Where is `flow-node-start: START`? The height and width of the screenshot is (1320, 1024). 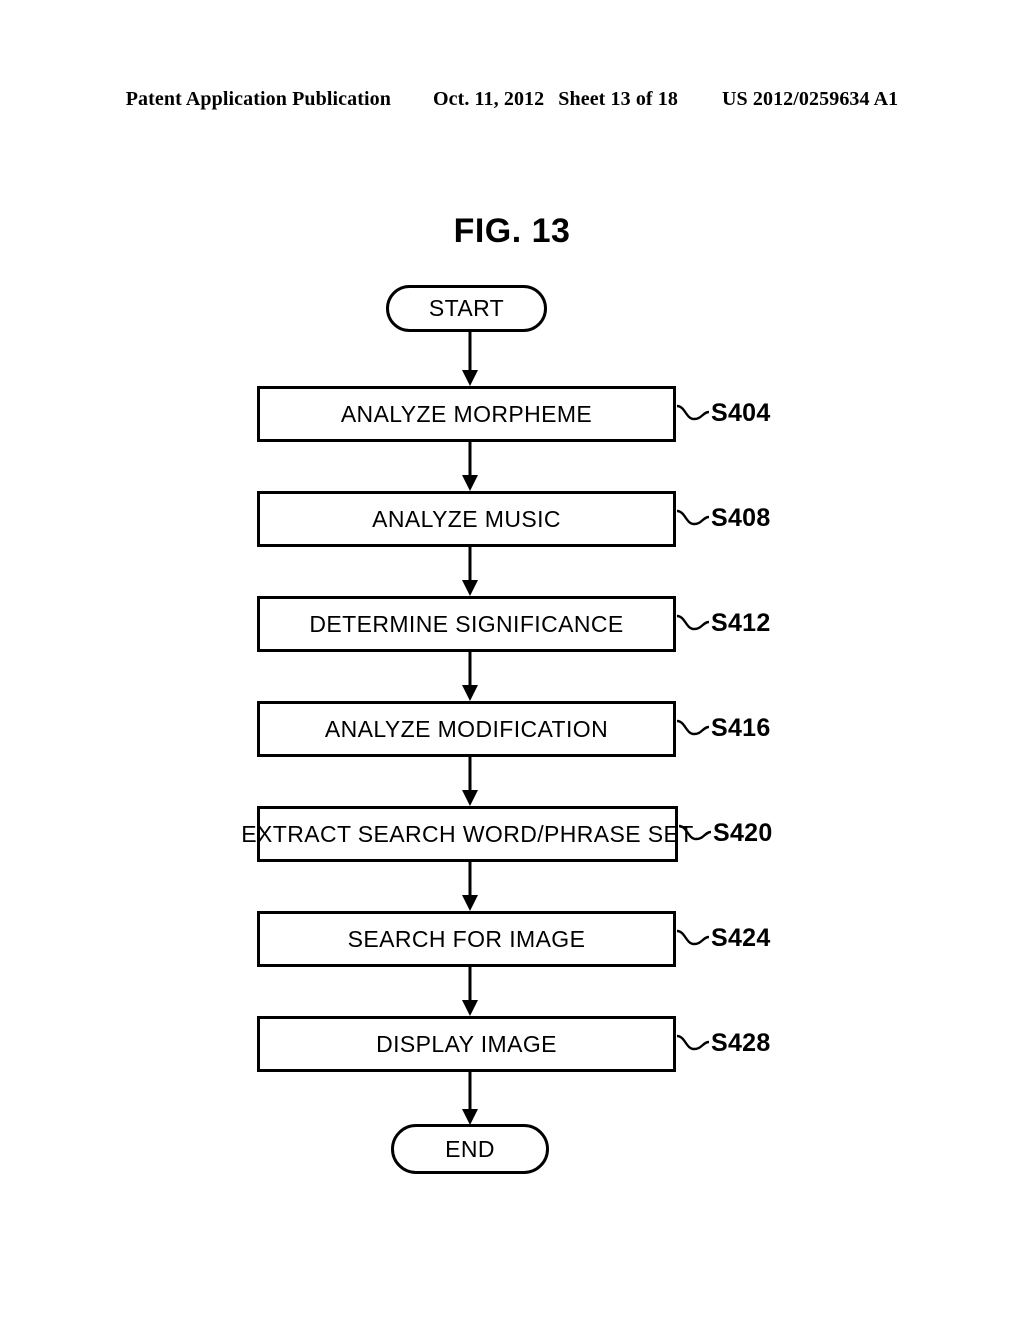 flow-node-start: START is located at coordinates (466, 308).